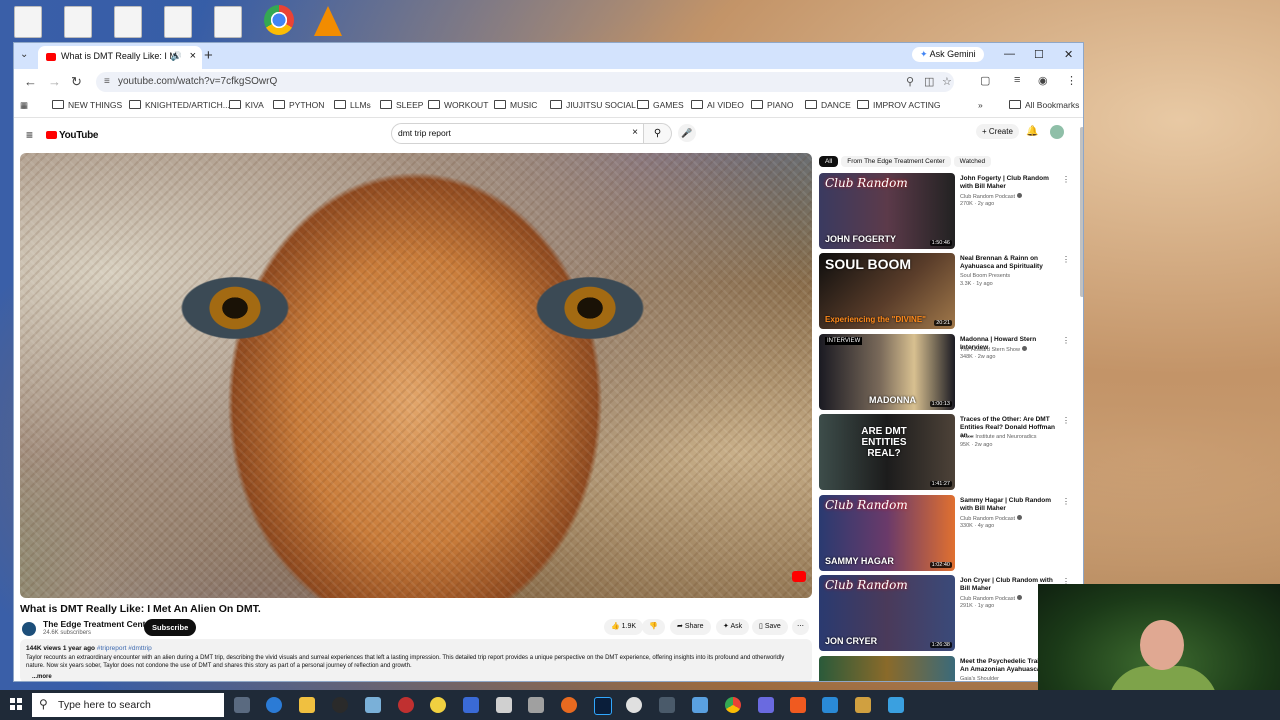 This screenshot has width=1280, height=720. I want to click on minimize-icon: —, so click(1009, 54).